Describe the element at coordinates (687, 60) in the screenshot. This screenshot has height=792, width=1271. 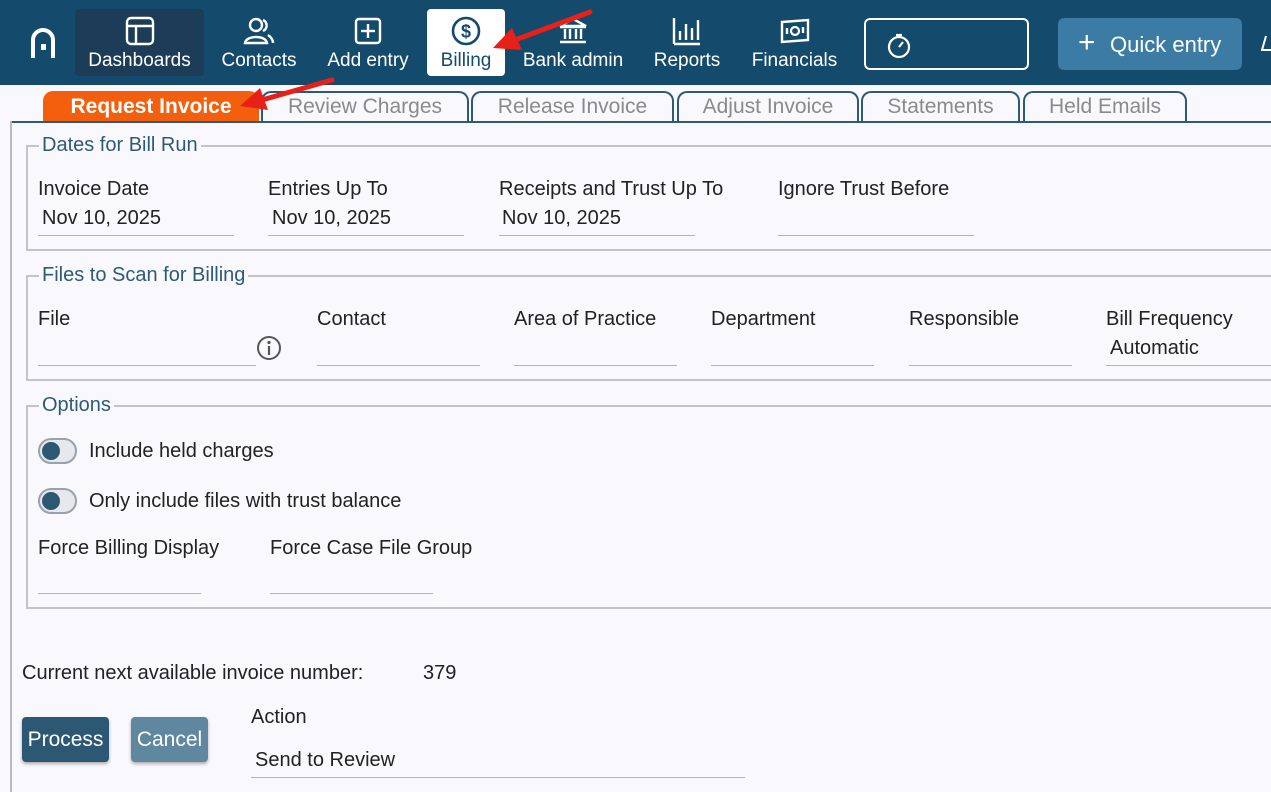
I see `nav-label: Reports` at that location.